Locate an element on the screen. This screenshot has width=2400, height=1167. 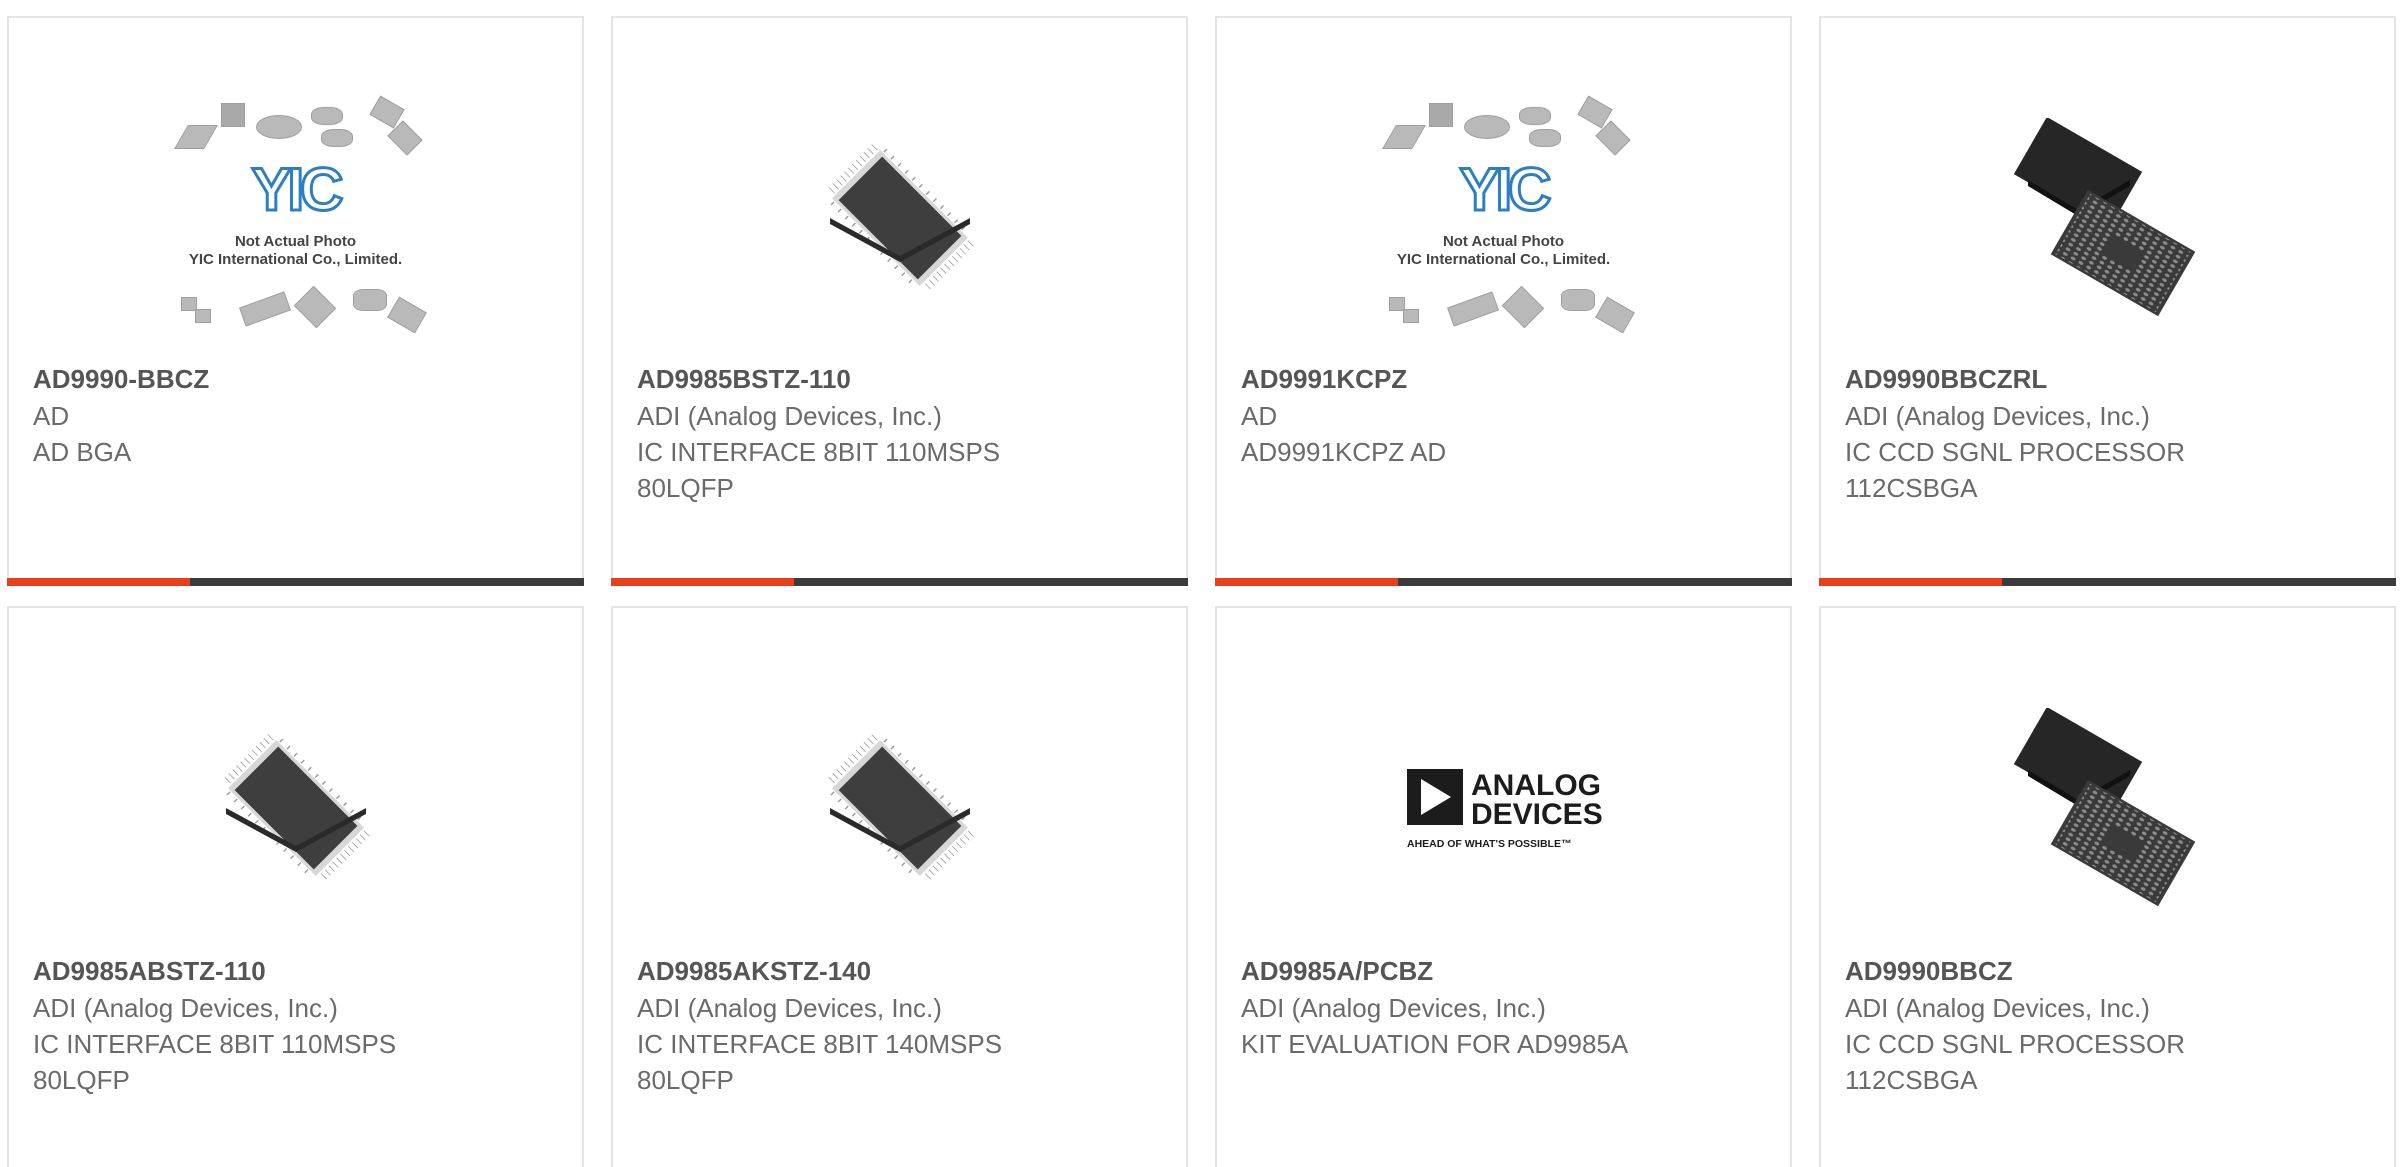
description: IC INTERFACE 8BIT 140MSPS 80LQFP is located at coordinates (820, 1062).